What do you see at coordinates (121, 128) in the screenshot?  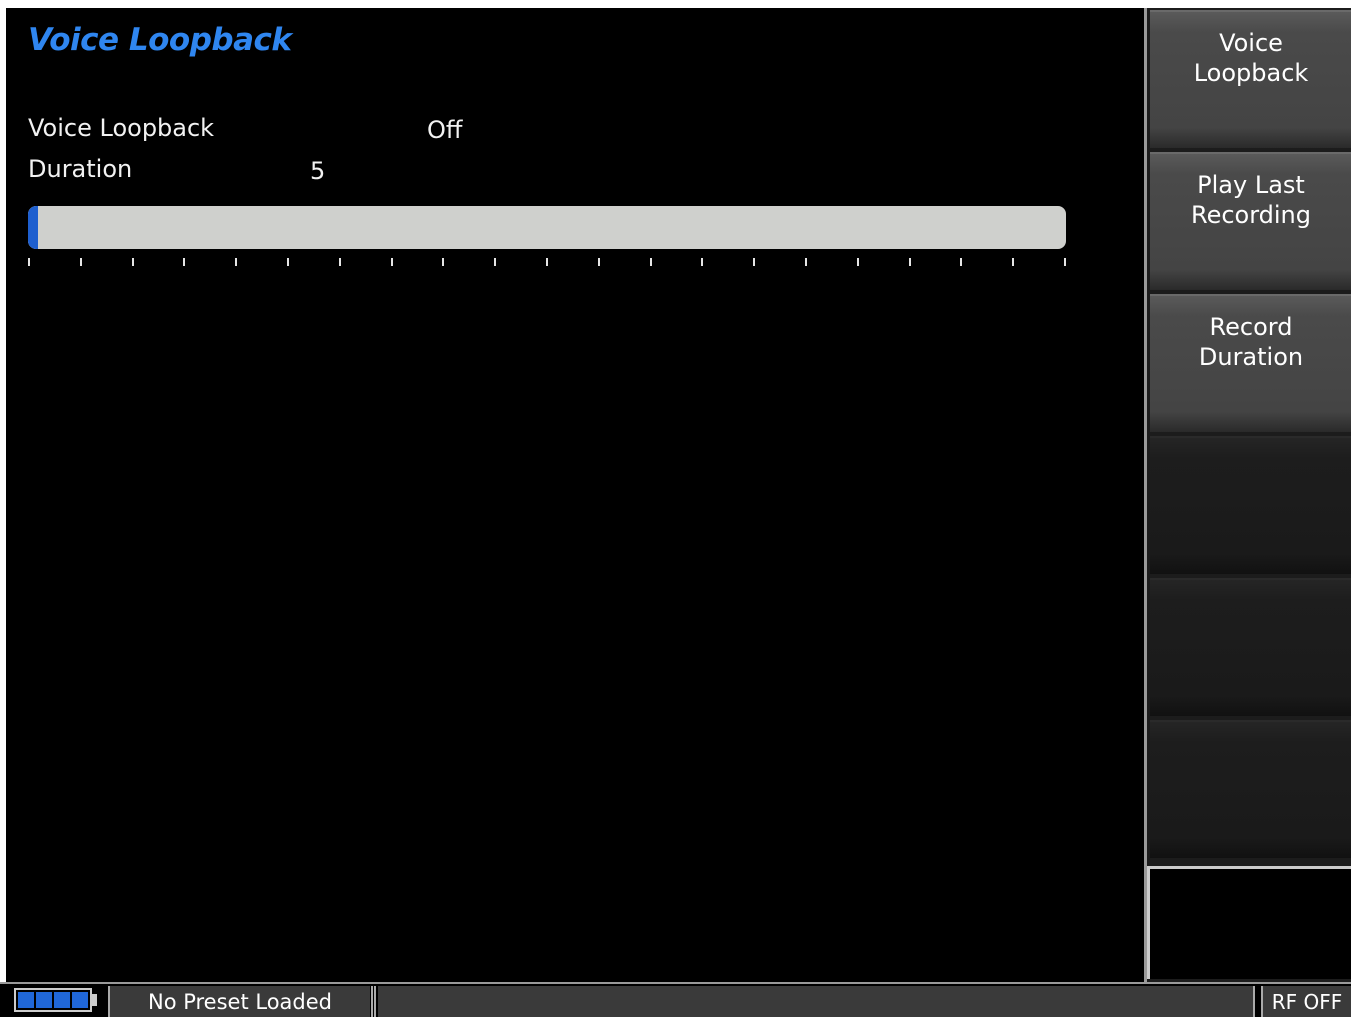 I see `voice-loopback-label: Voice Loopback` at bounding box center [121, 128].